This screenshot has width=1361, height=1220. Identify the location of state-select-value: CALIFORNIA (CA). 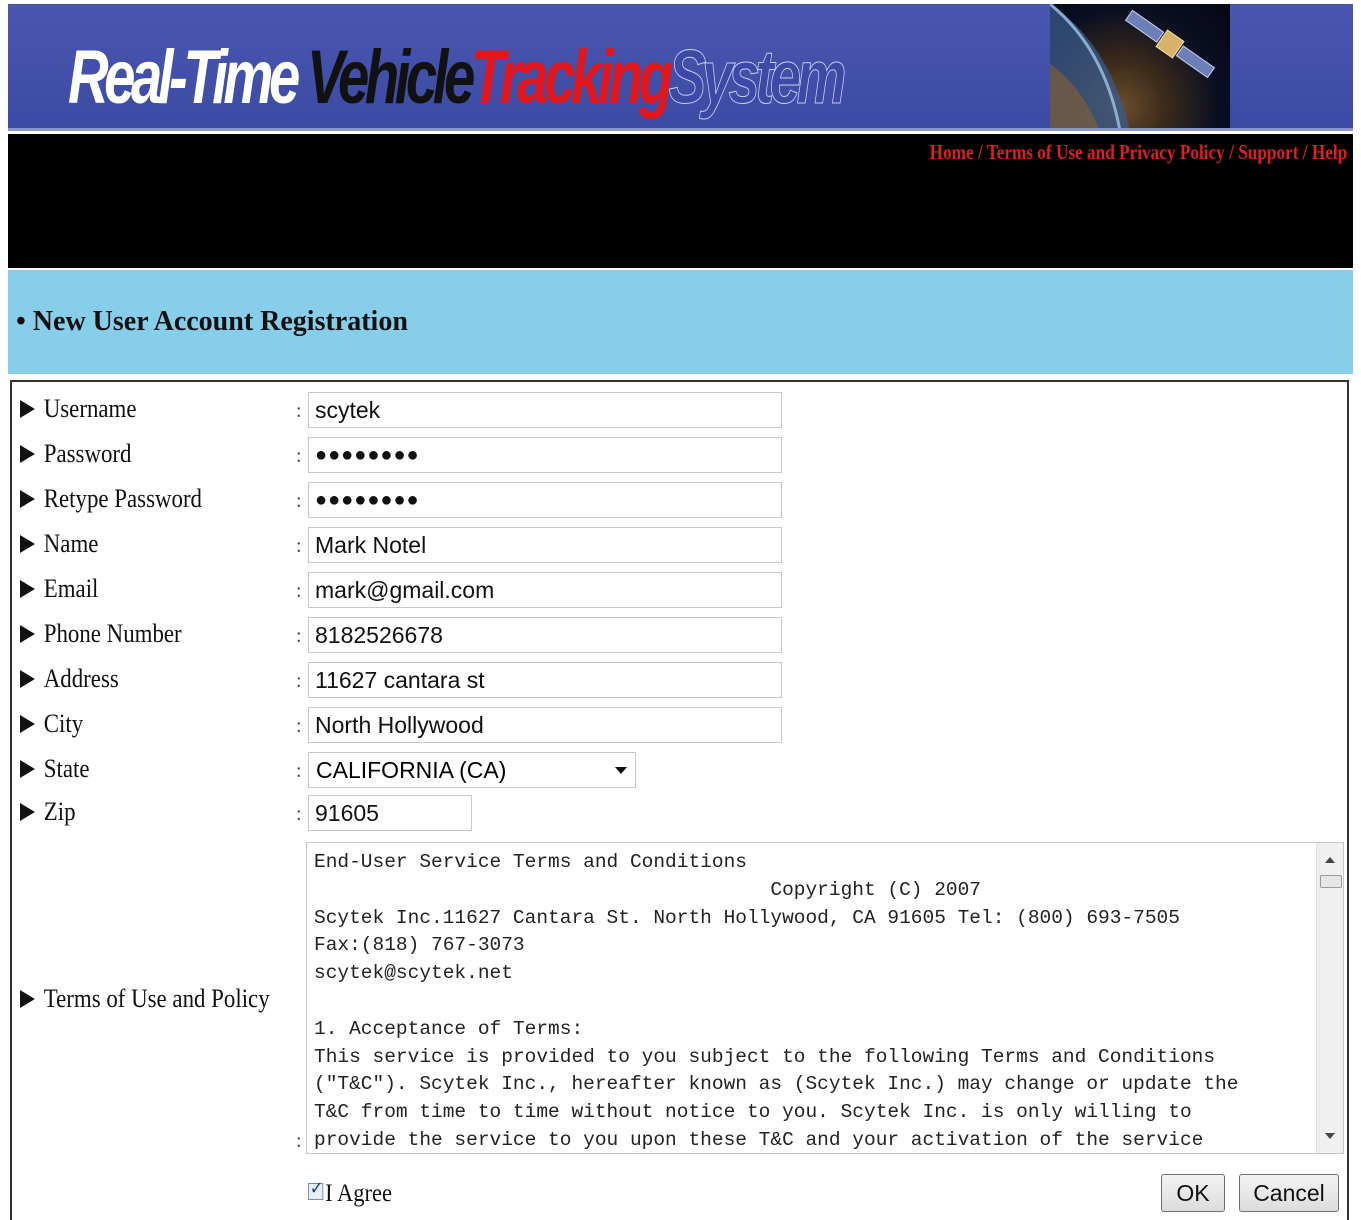
(411, 770).